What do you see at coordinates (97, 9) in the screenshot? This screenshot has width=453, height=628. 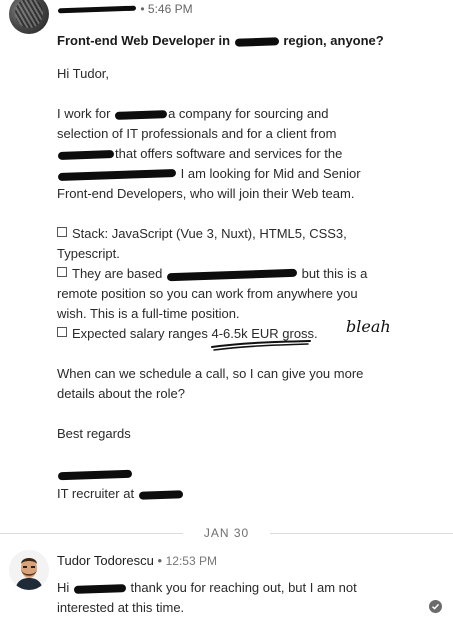 I see `sender-name-redacted` at bounding box center [97, 9].